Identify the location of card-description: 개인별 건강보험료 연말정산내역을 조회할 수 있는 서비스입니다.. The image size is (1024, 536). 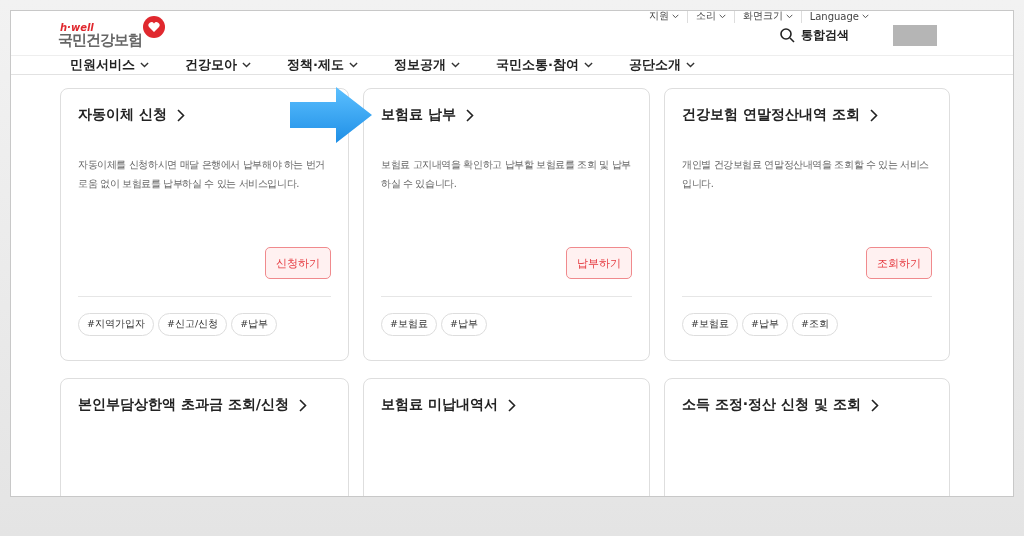
(806, 174).